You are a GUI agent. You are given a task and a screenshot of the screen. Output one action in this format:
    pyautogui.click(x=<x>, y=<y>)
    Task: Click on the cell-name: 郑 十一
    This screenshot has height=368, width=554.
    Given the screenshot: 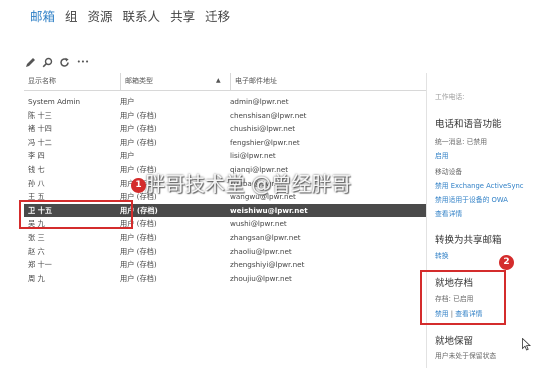 What is the action you would take?
    pyautogui.click(x=40, y=265)
    